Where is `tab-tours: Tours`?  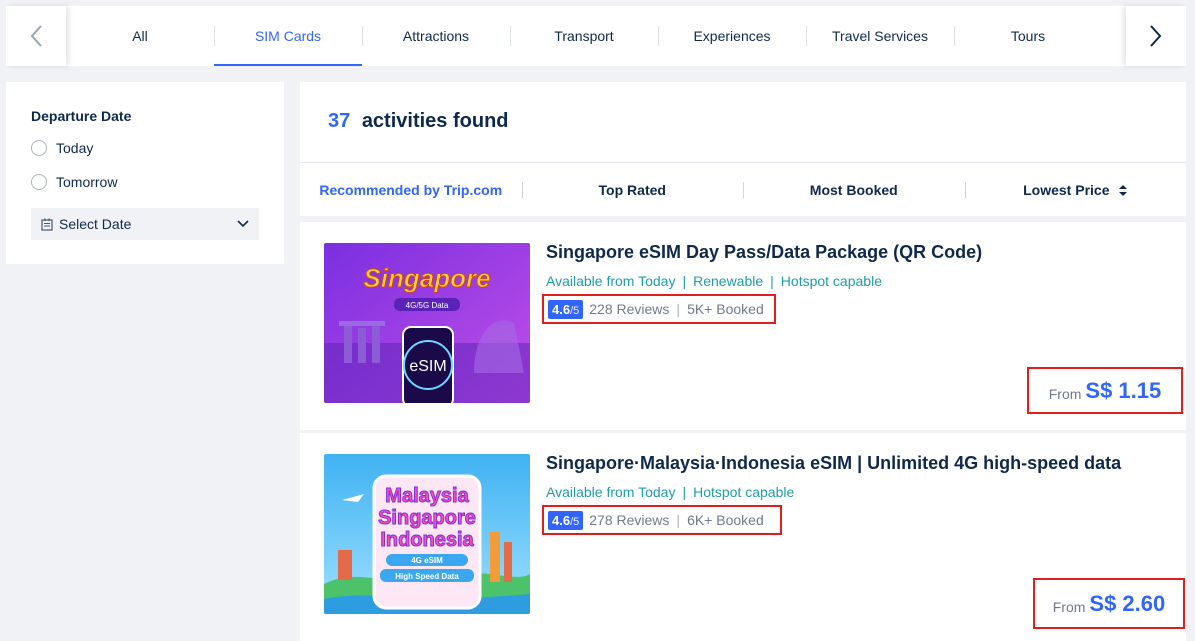 tab-tours: Tours is located at coordinates (1028, 36).